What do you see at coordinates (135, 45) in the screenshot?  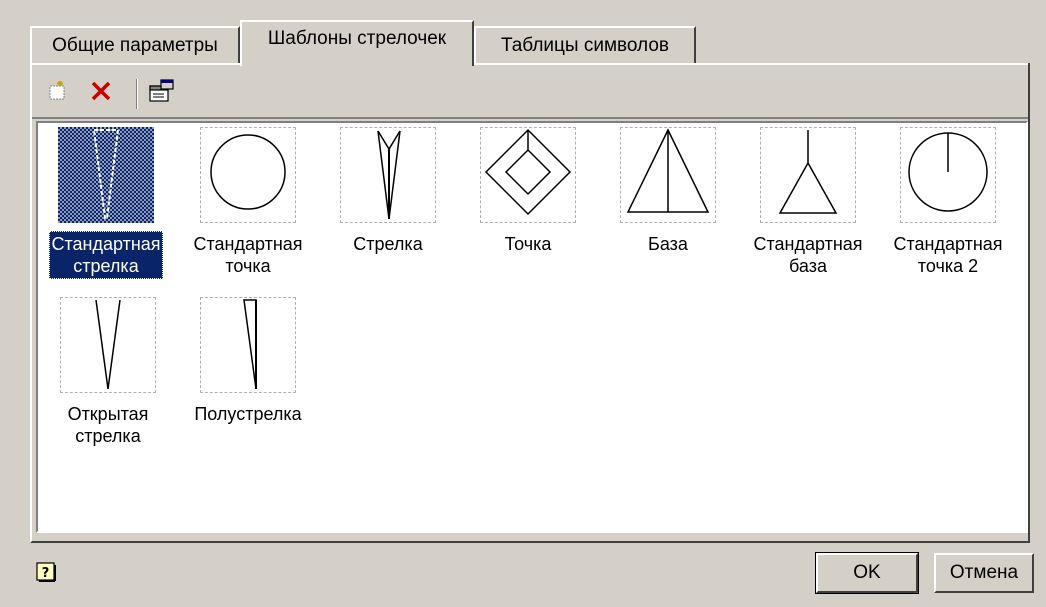 I see `tab-general-parameters: Общие параметры` at bounding box center [135, 45].